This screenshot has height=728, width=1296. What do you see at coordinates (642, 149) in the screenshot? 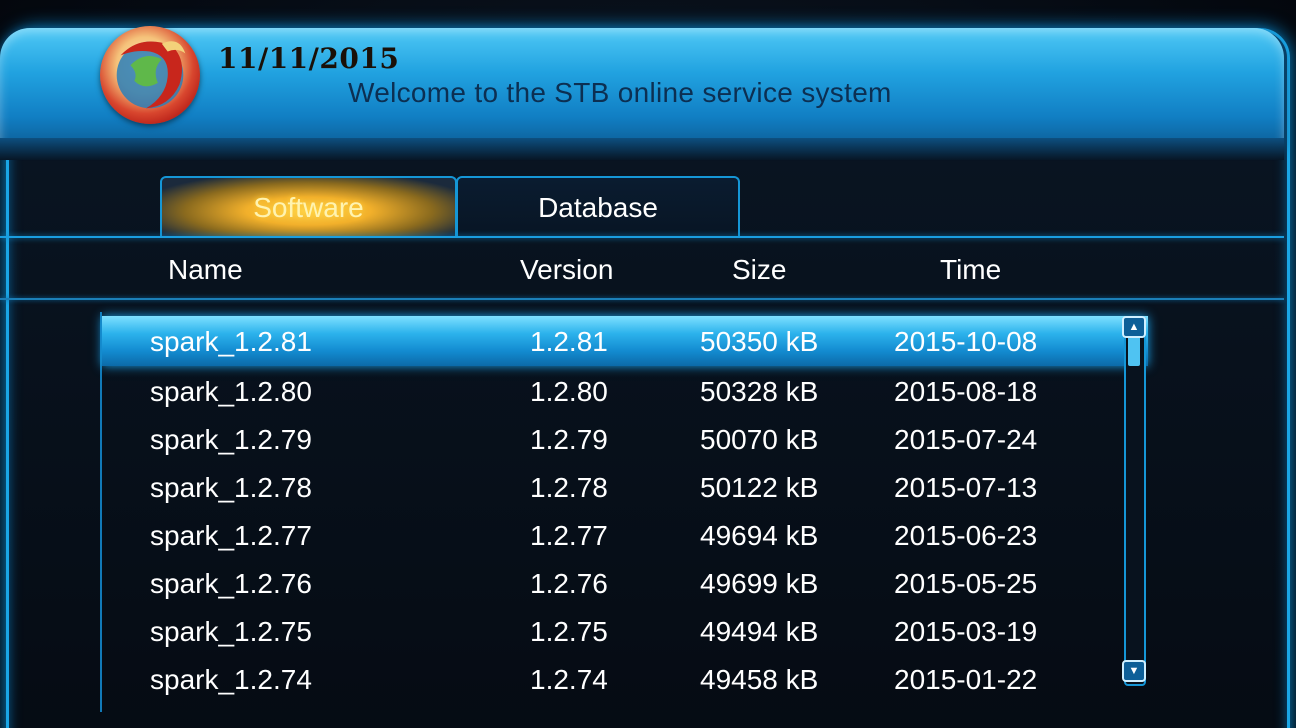
I see `header-shadow` at bounding box center [642, 149].